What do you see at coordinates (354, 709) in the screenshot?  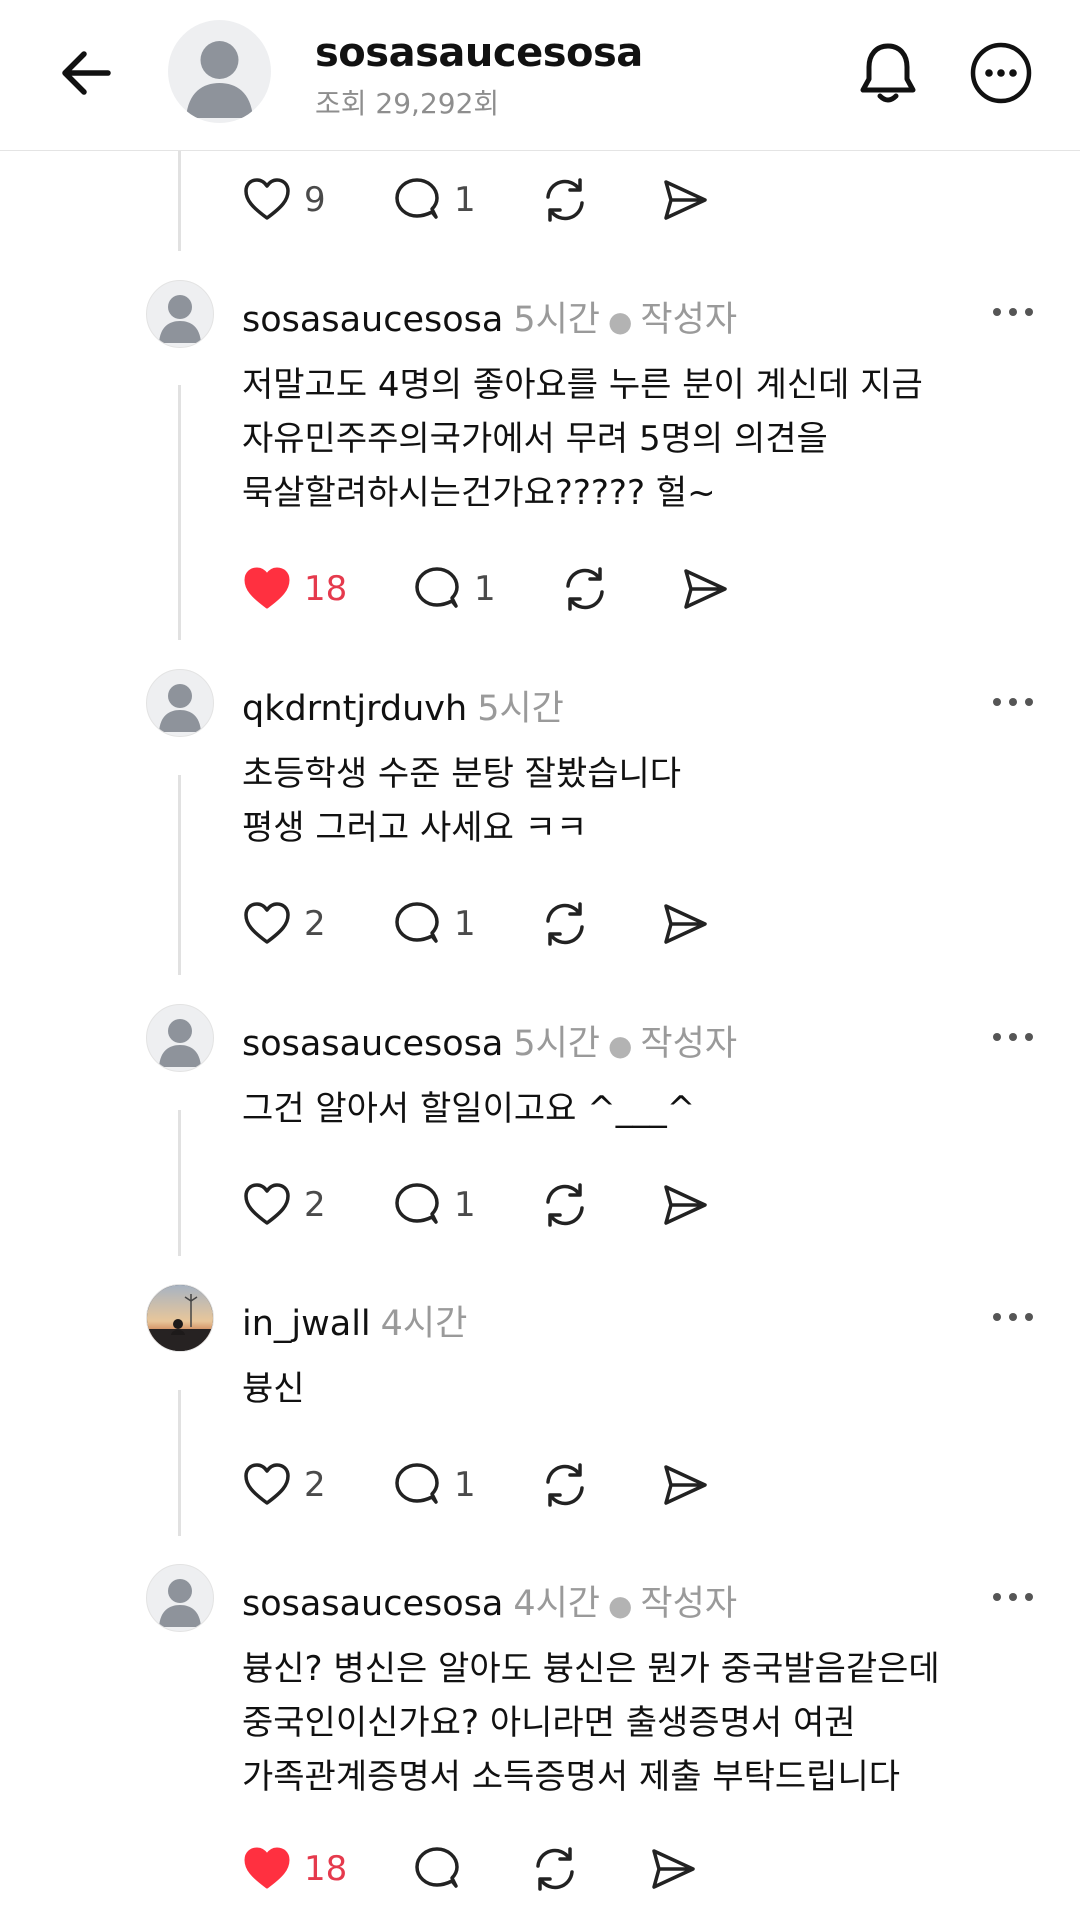 I see `comment-username: qkdrntjrduvh` at bounding box center [354, 709].